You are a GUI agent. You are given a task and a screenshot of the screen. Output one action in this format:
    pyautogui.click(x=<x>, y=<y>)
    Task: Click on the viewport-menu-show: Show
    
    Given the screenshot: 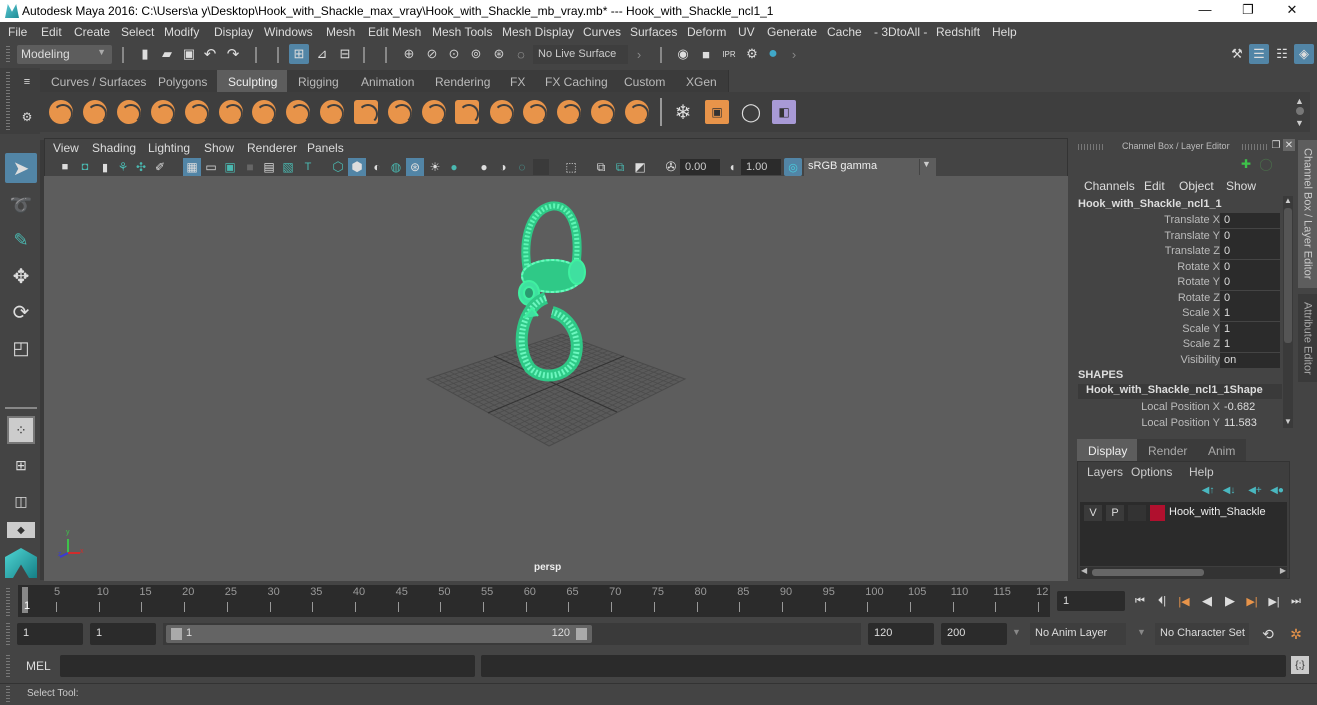 What is the action you would take?
    pyautogui.click(x=219, y=148)
    